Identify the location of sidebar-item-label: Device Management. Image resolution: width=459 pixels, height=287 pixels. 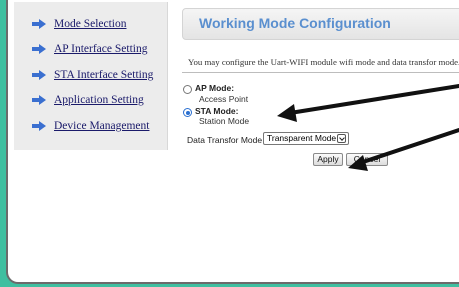
(102, 126).